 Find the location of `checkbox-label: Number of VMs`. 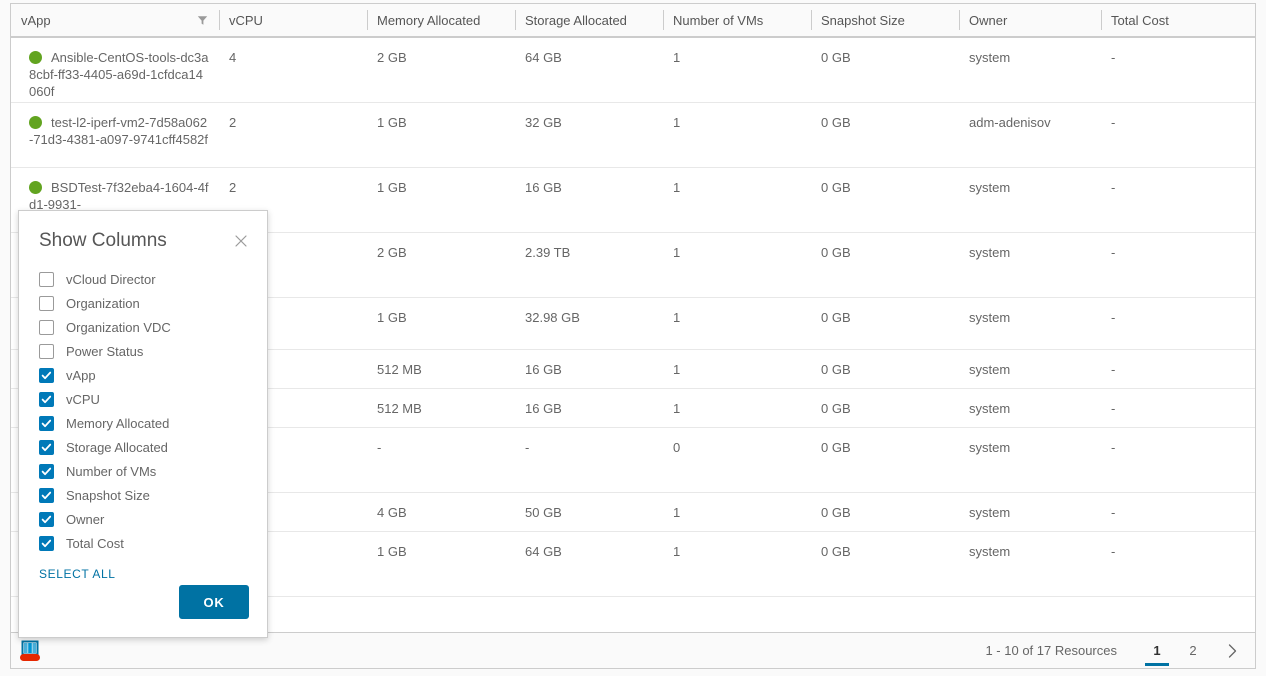

checkbox-label: Number of VMs is located at coordinates (111, 471).